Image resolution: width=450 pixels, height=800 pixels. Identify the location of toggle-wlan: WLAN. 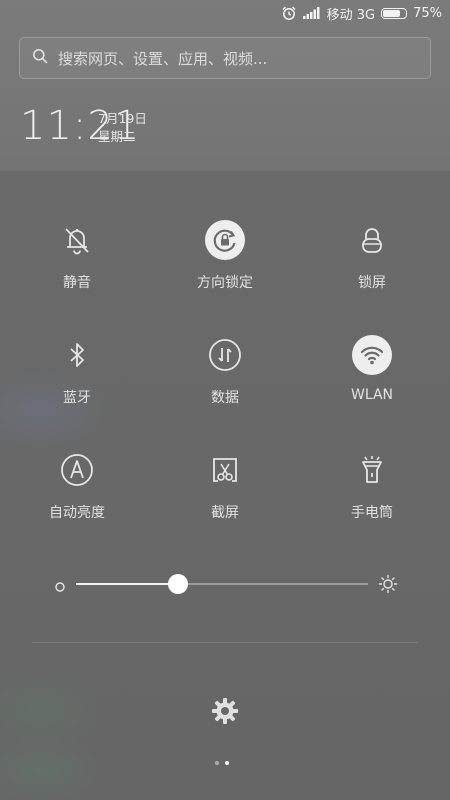
(372, 380).